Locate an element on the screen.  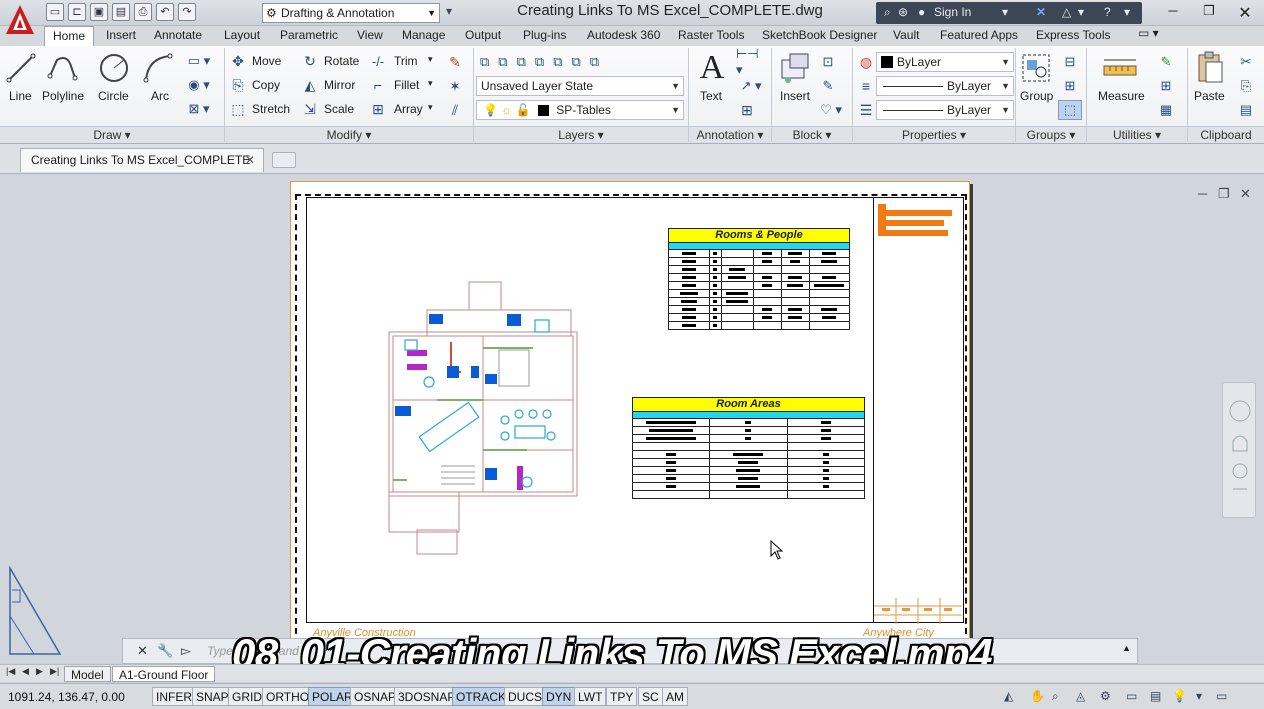
table-icon: ⊞ is located at coordinates (747, 110).